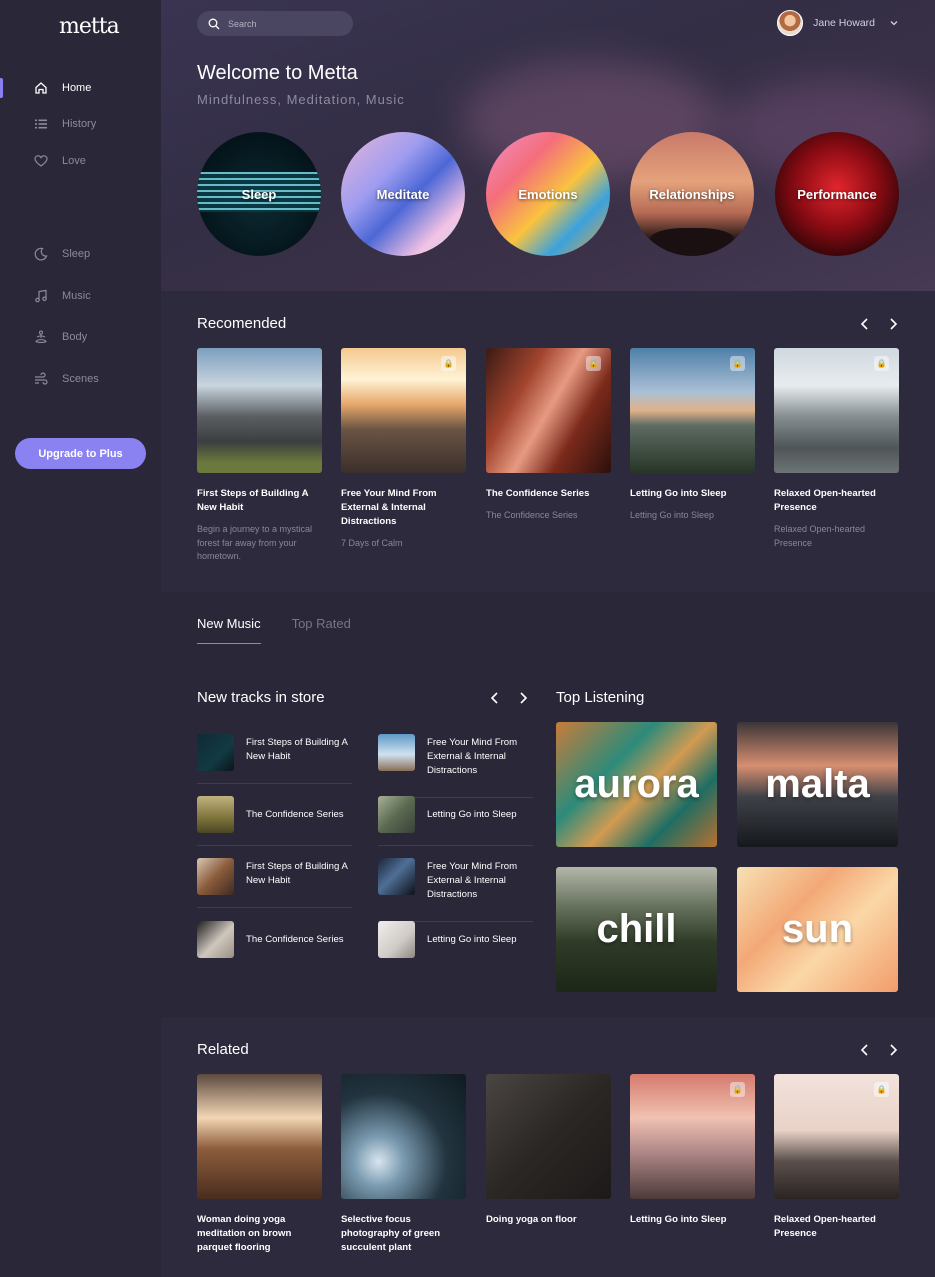 This screenshot has height=1277, width=935. Describe the element at coordinates (817, 784) in the screenshot. I see `top-tile-malta: malta` at that location.